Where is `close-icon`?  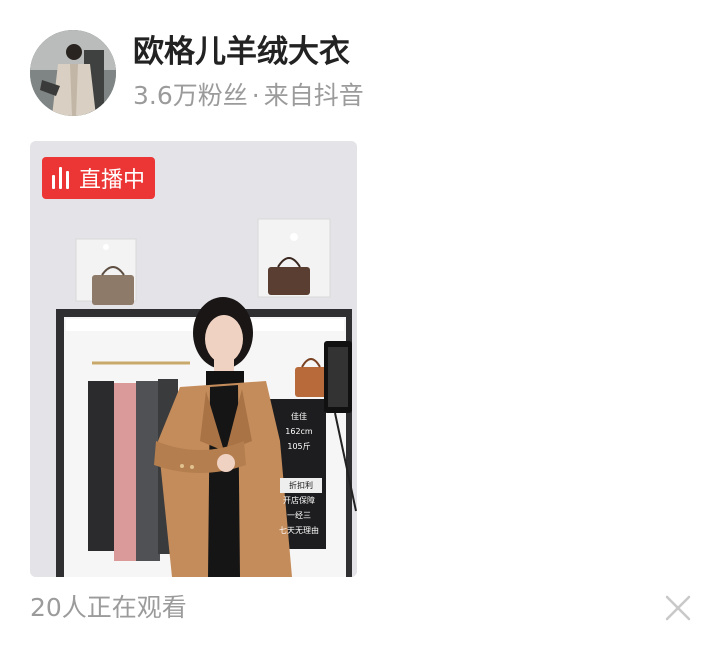
close-icon is located at coordinates (678, 608).